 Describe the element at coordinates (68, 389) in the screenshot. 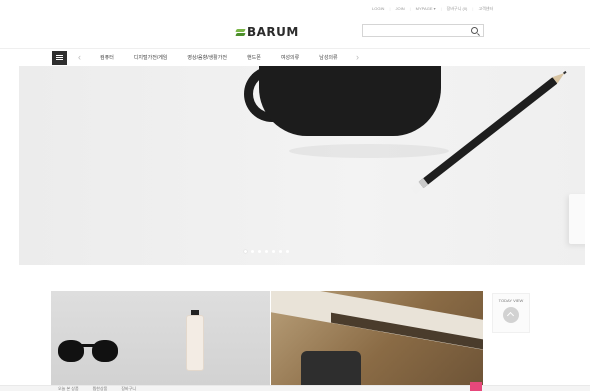

I see `recent-items-tab: 오늘 본 상품` at that location.